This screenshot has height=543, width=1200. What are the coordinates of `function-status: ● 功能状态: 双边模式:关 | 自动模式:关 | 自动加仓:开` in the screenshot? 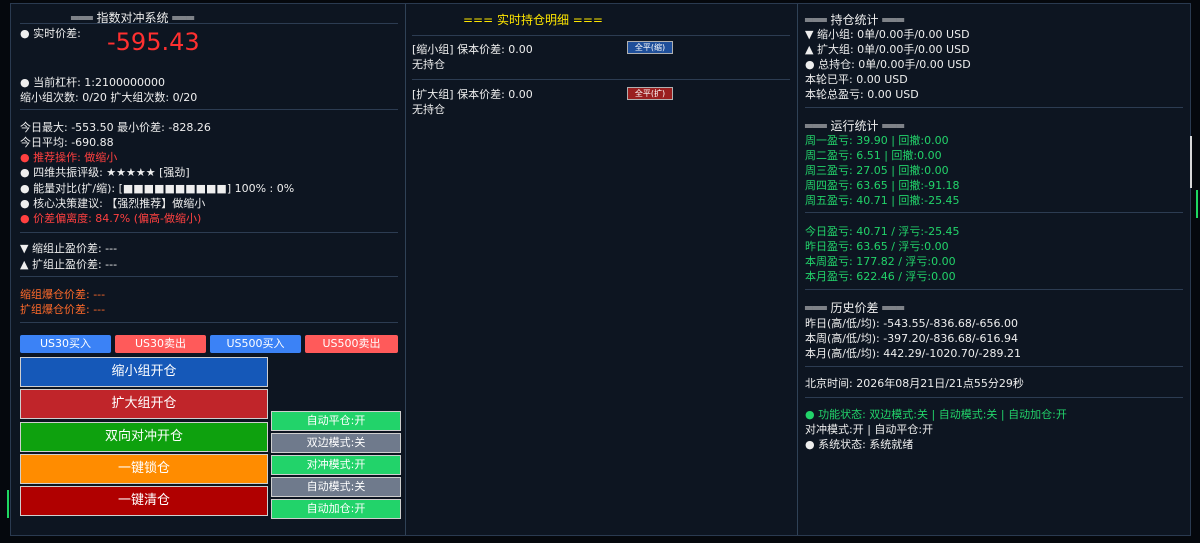 It's located at (936, 414).